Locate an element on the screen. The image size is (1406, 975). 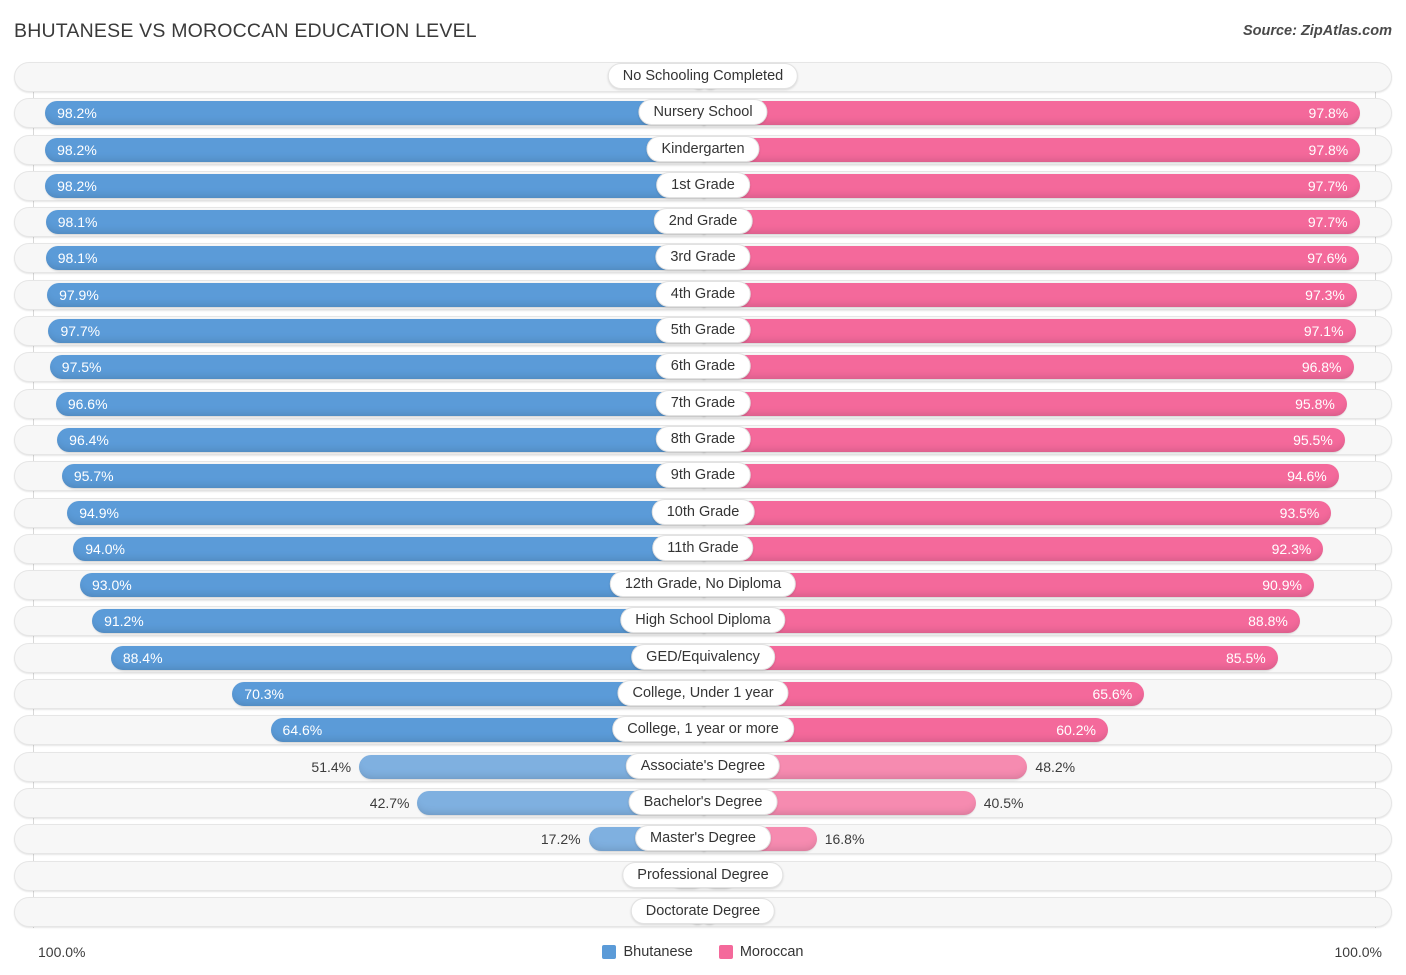
category-label: 11th Grade is located at coordinates (703, 547).